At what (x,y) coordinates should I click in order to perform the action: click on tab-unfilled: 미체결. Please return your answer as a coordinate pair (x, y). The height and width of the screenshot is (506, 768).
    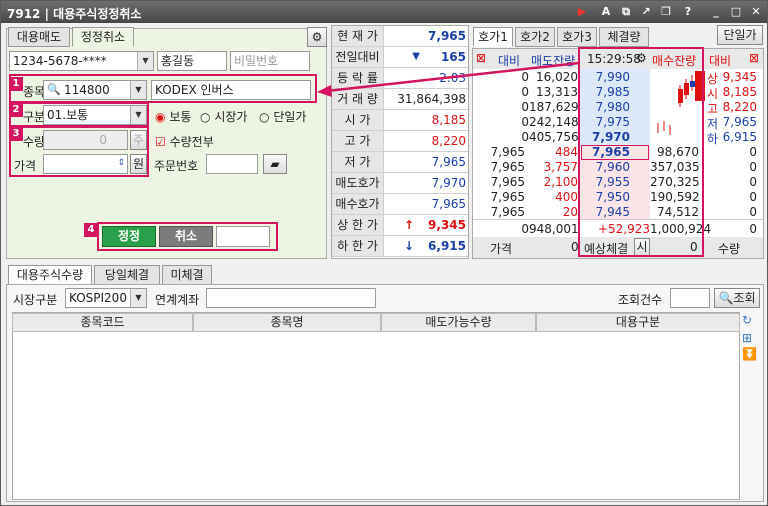
    Looking at the image, I should click on (187, 275).